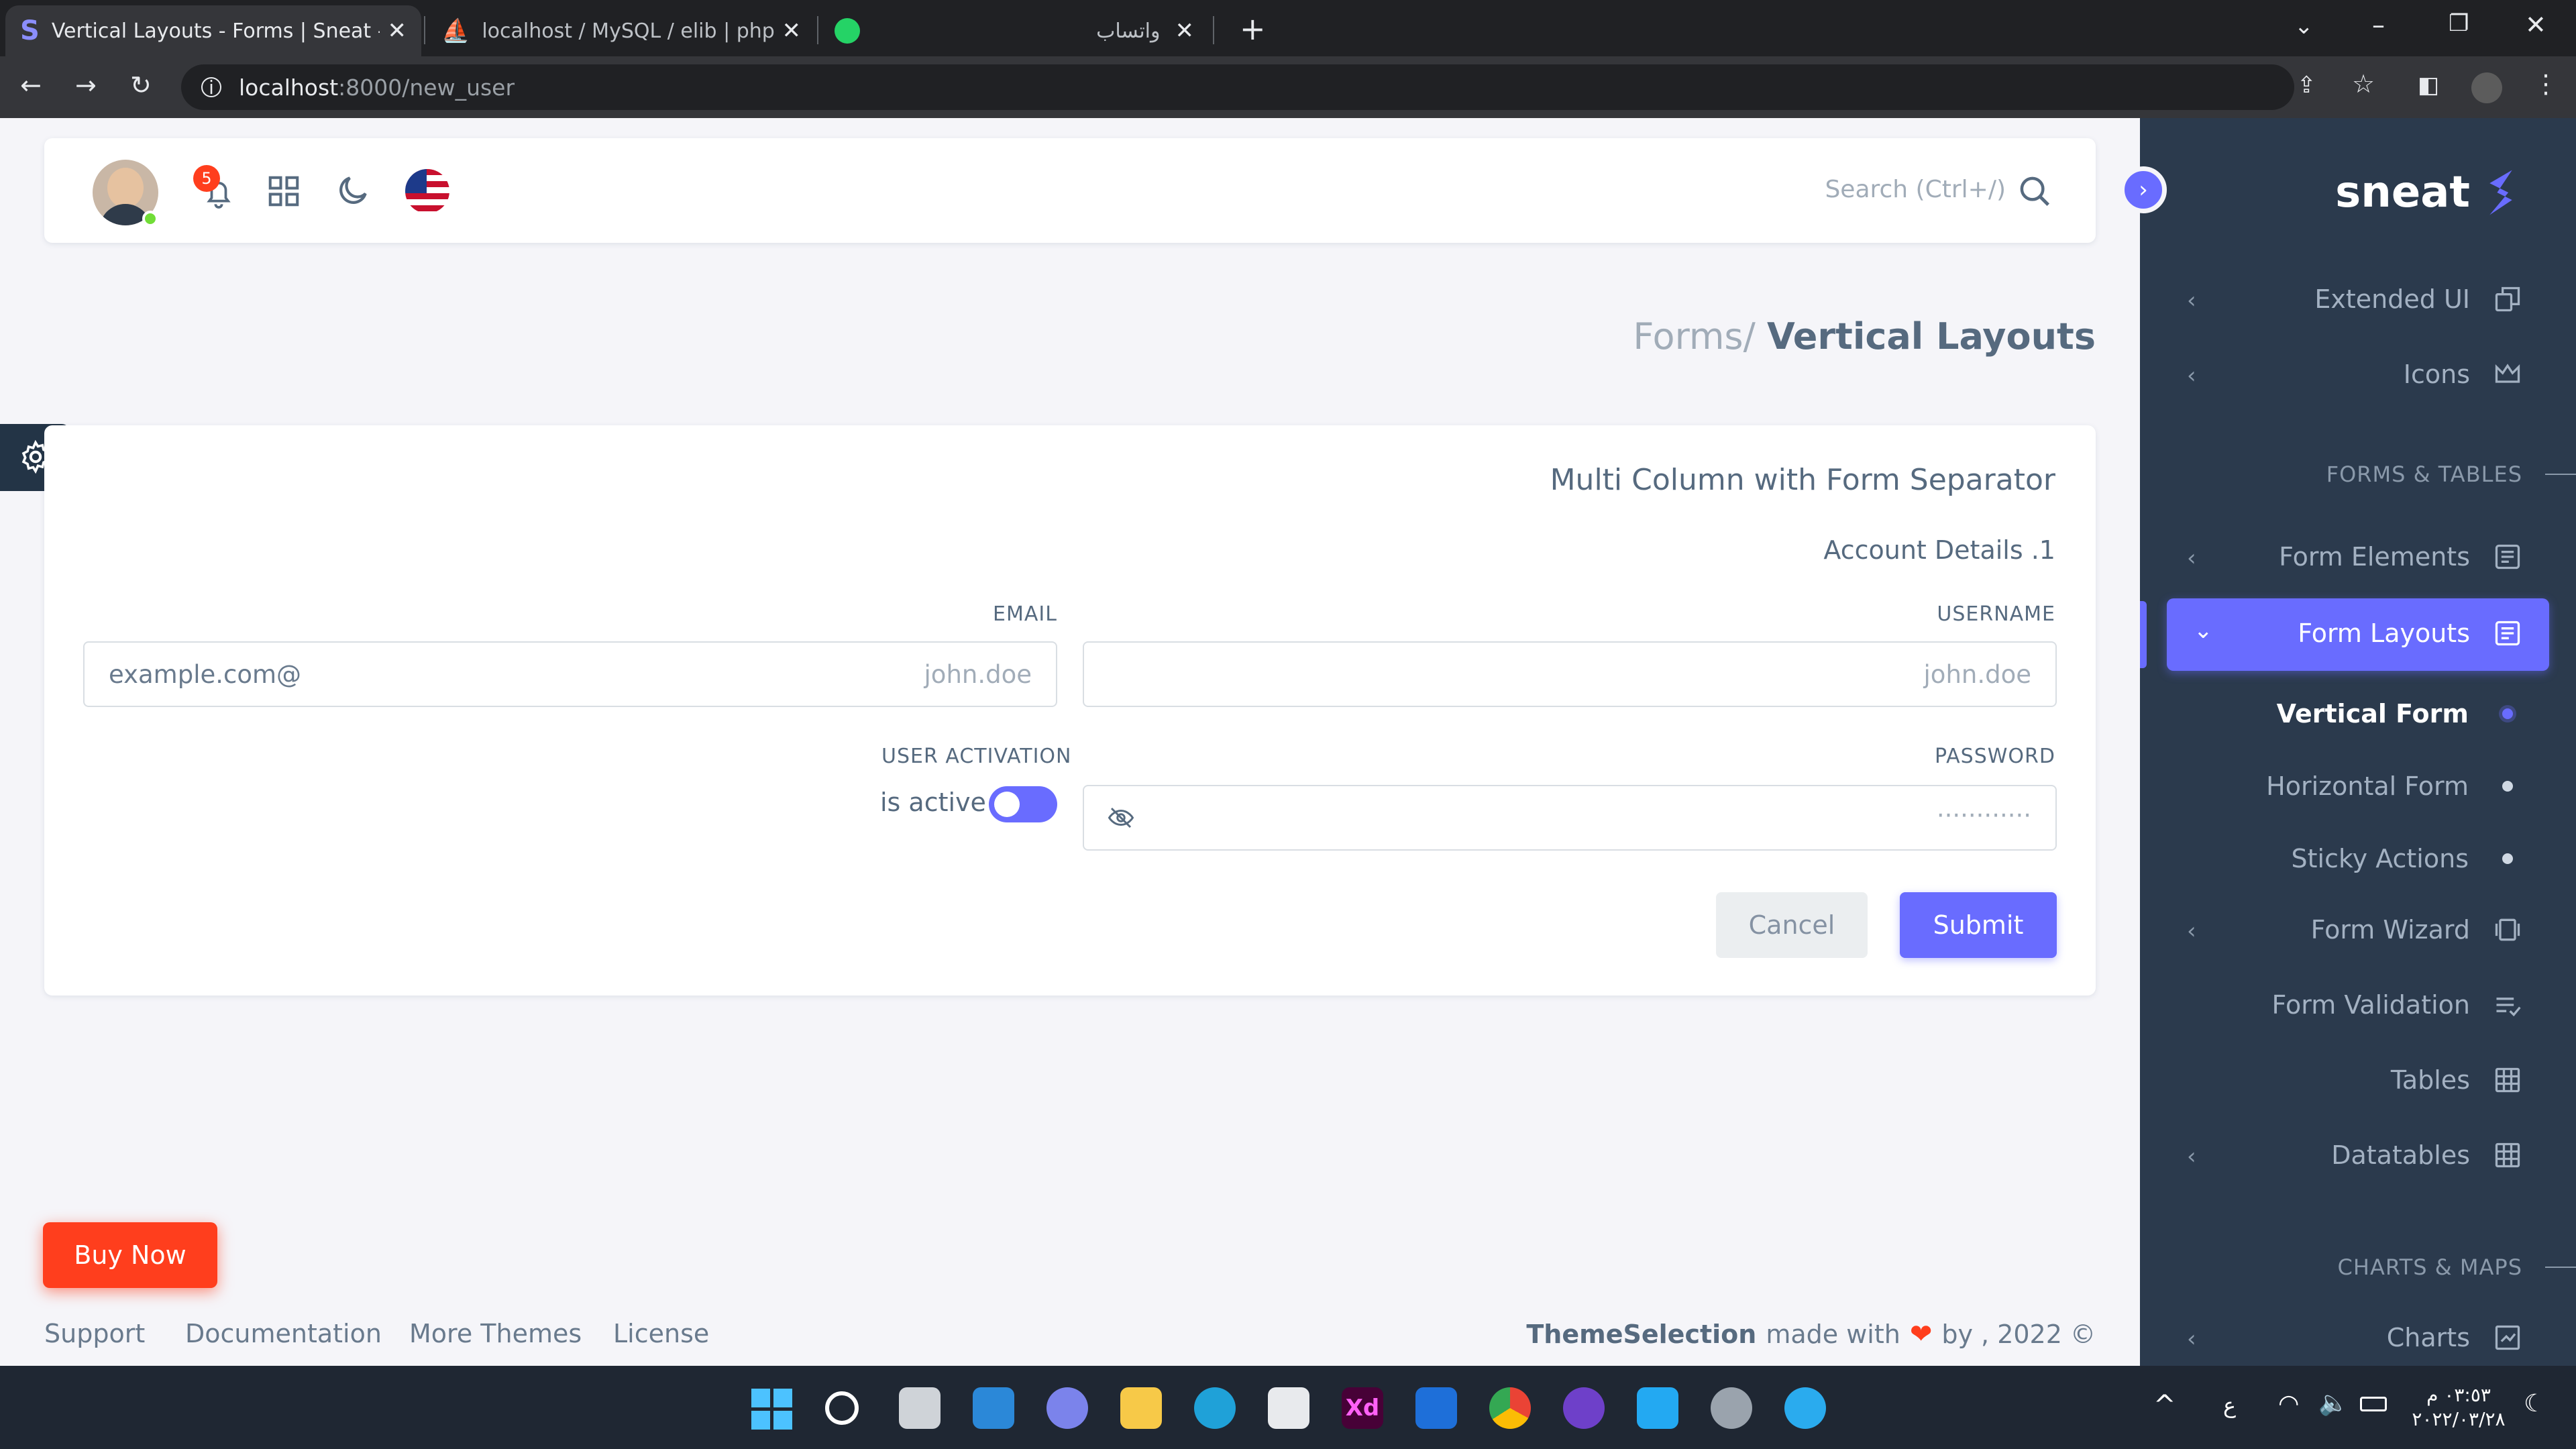  What do you see at coordinates (570, 674) in the screenshot?
I see `email-input-group: example.com@ john.doe` at bounding box center [570, 674].